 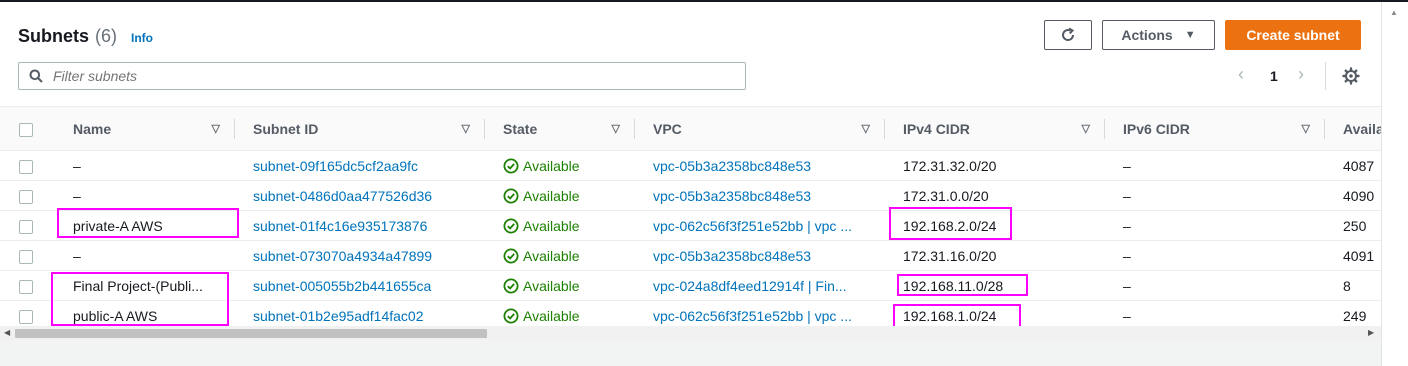 I want to click on actions-dropdown-button: Actions ▼, so click(x=1158, y=35).